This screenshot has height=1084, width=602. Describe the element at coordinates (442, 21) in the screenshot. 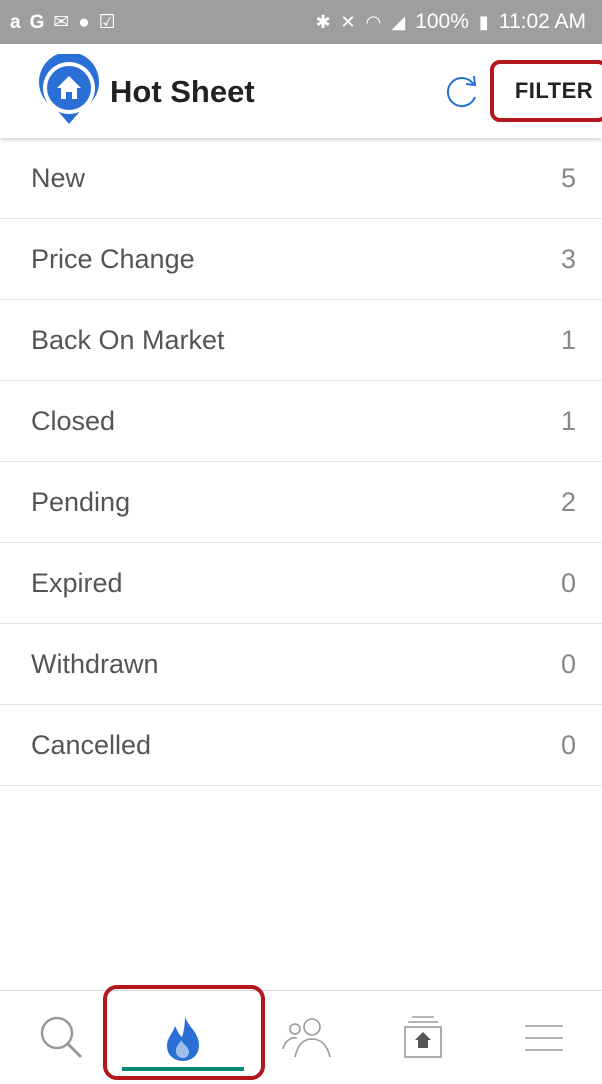

I see `battery-percent: 100%` at that location.